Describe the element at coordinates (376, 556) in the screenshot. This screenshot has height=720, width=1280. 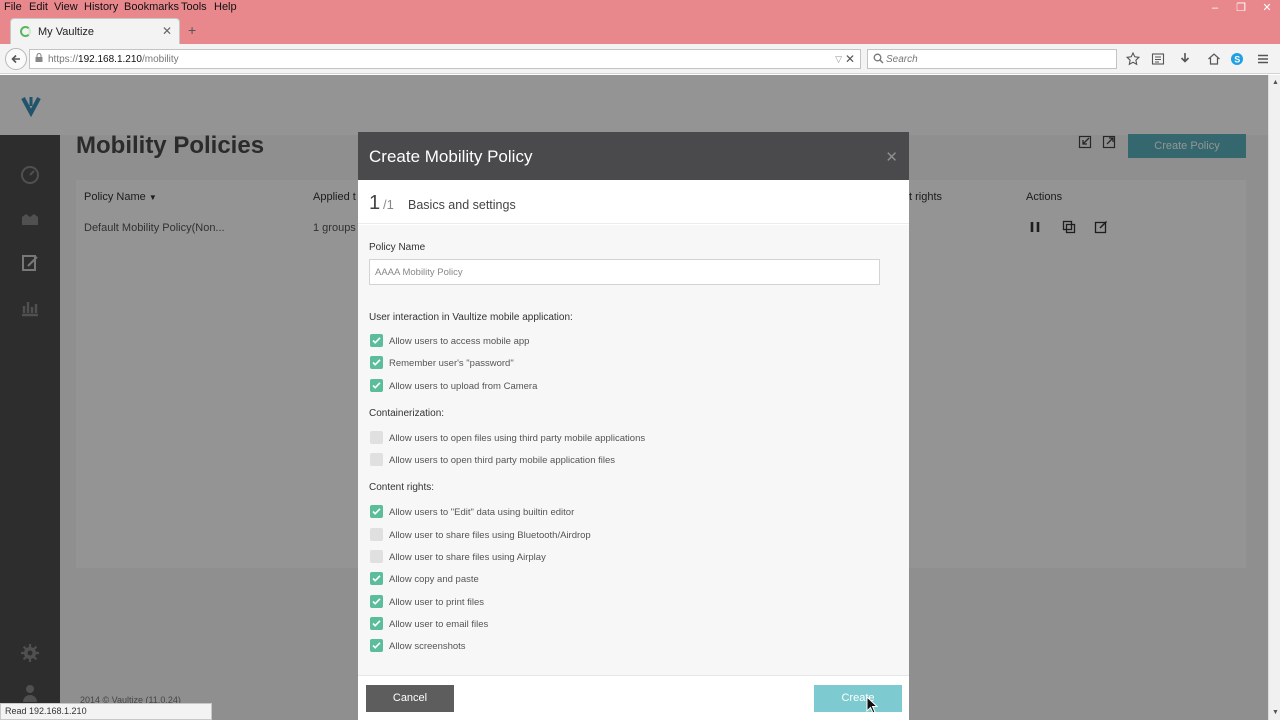
I see `checkbox-share-airplay` at that location.